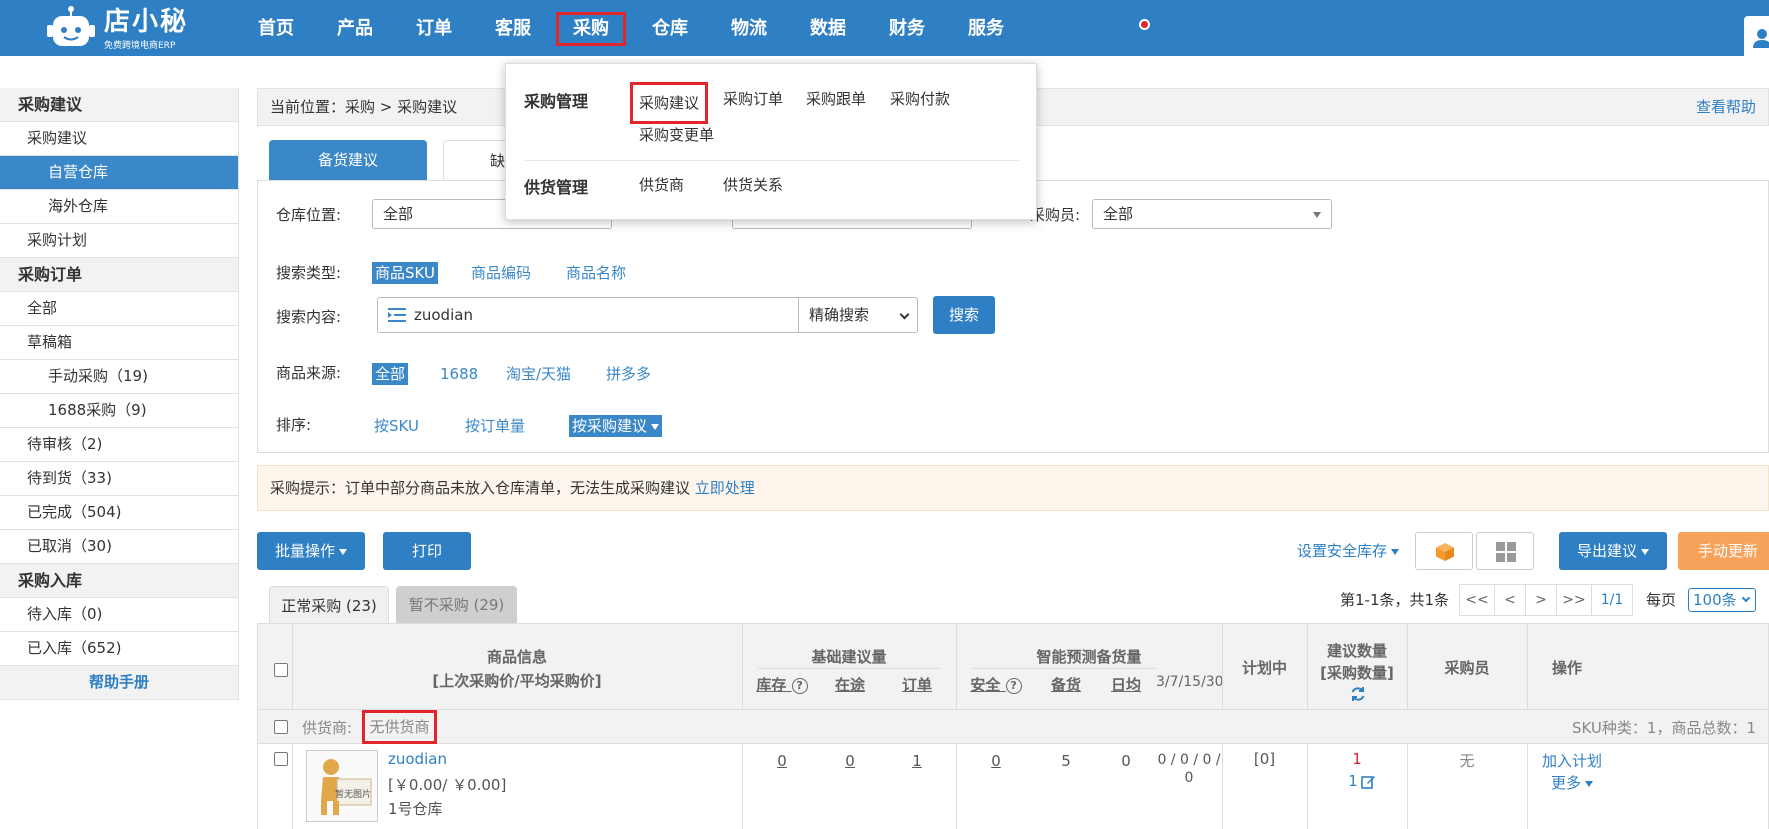 The image size is (1769, 829). What do you see at coordinates (447, 785) in the screenshot?
I see `product-price: [￥0.00/ ￥0.00]` at bounding box center [447, 785].